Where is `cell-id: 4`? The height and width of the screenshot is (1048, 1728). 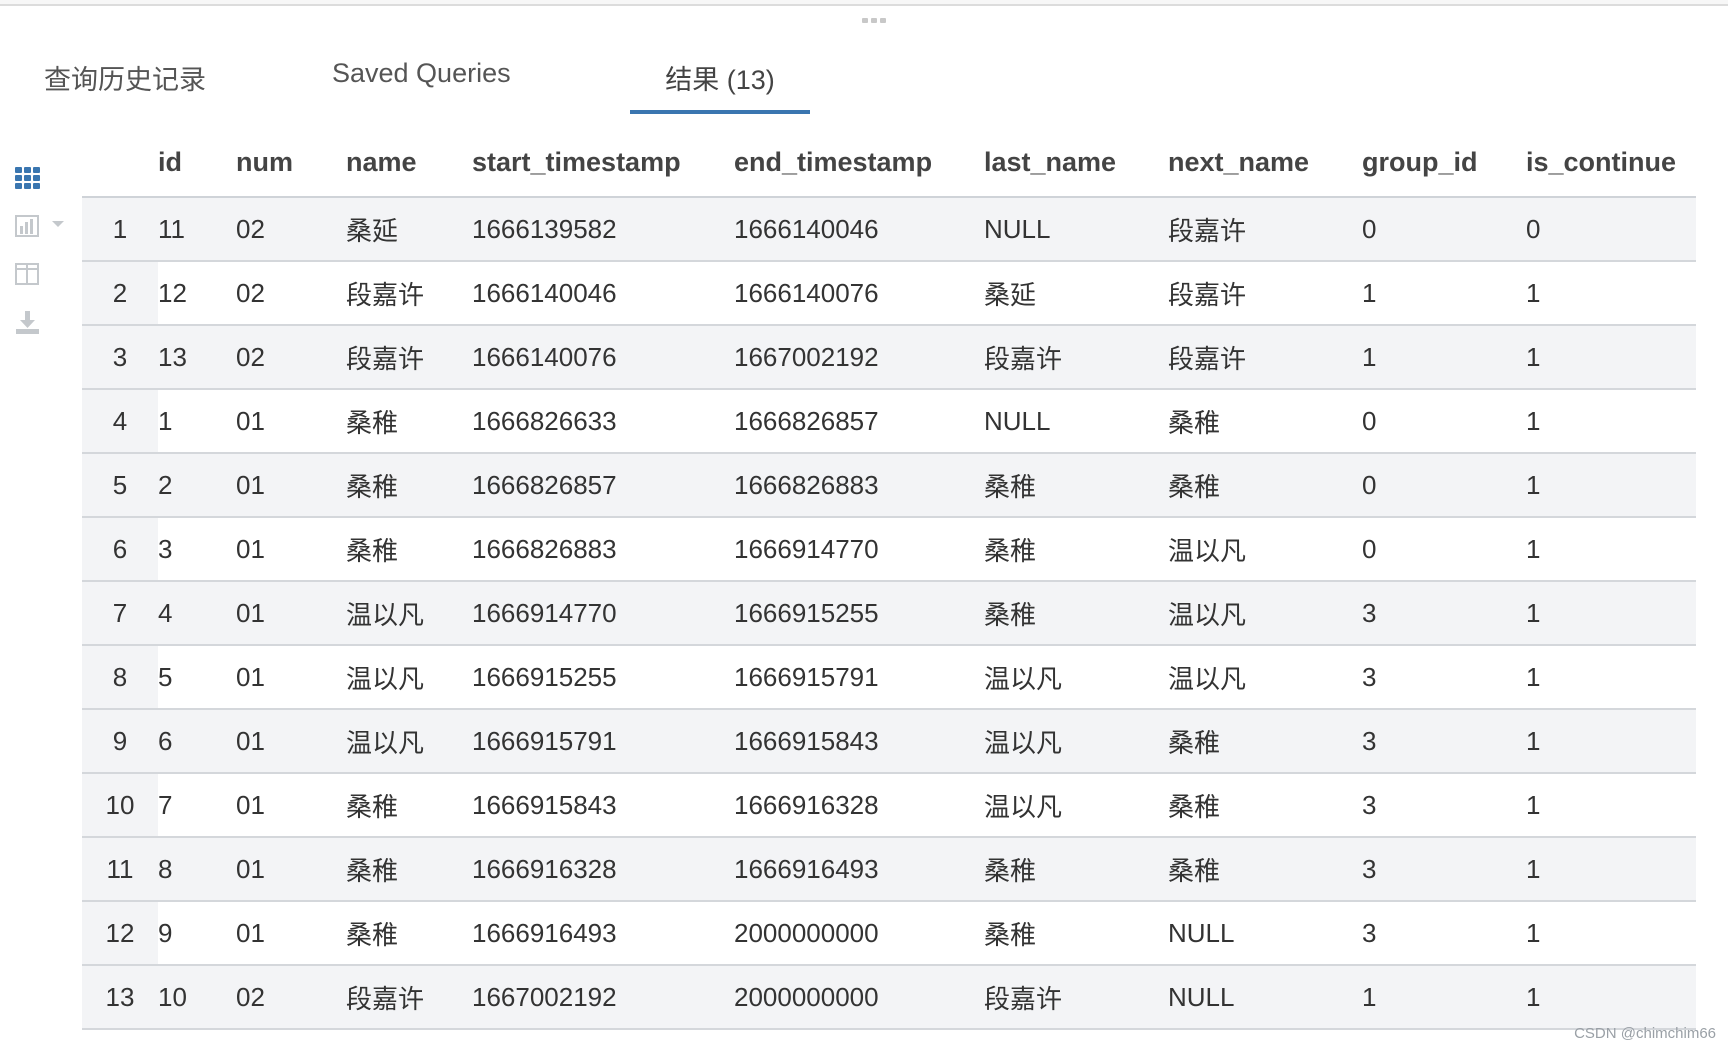 cell-id: 4 is located at coordinates (197, 613).